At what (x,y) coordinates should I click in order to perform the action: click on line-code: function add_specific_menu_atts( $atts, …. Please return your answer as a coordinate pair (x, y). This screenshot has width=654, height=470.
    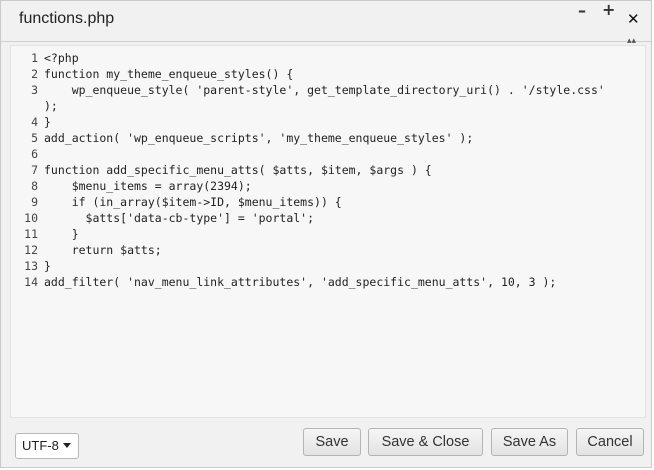
    Looking at the image, I should click on (238, 170).